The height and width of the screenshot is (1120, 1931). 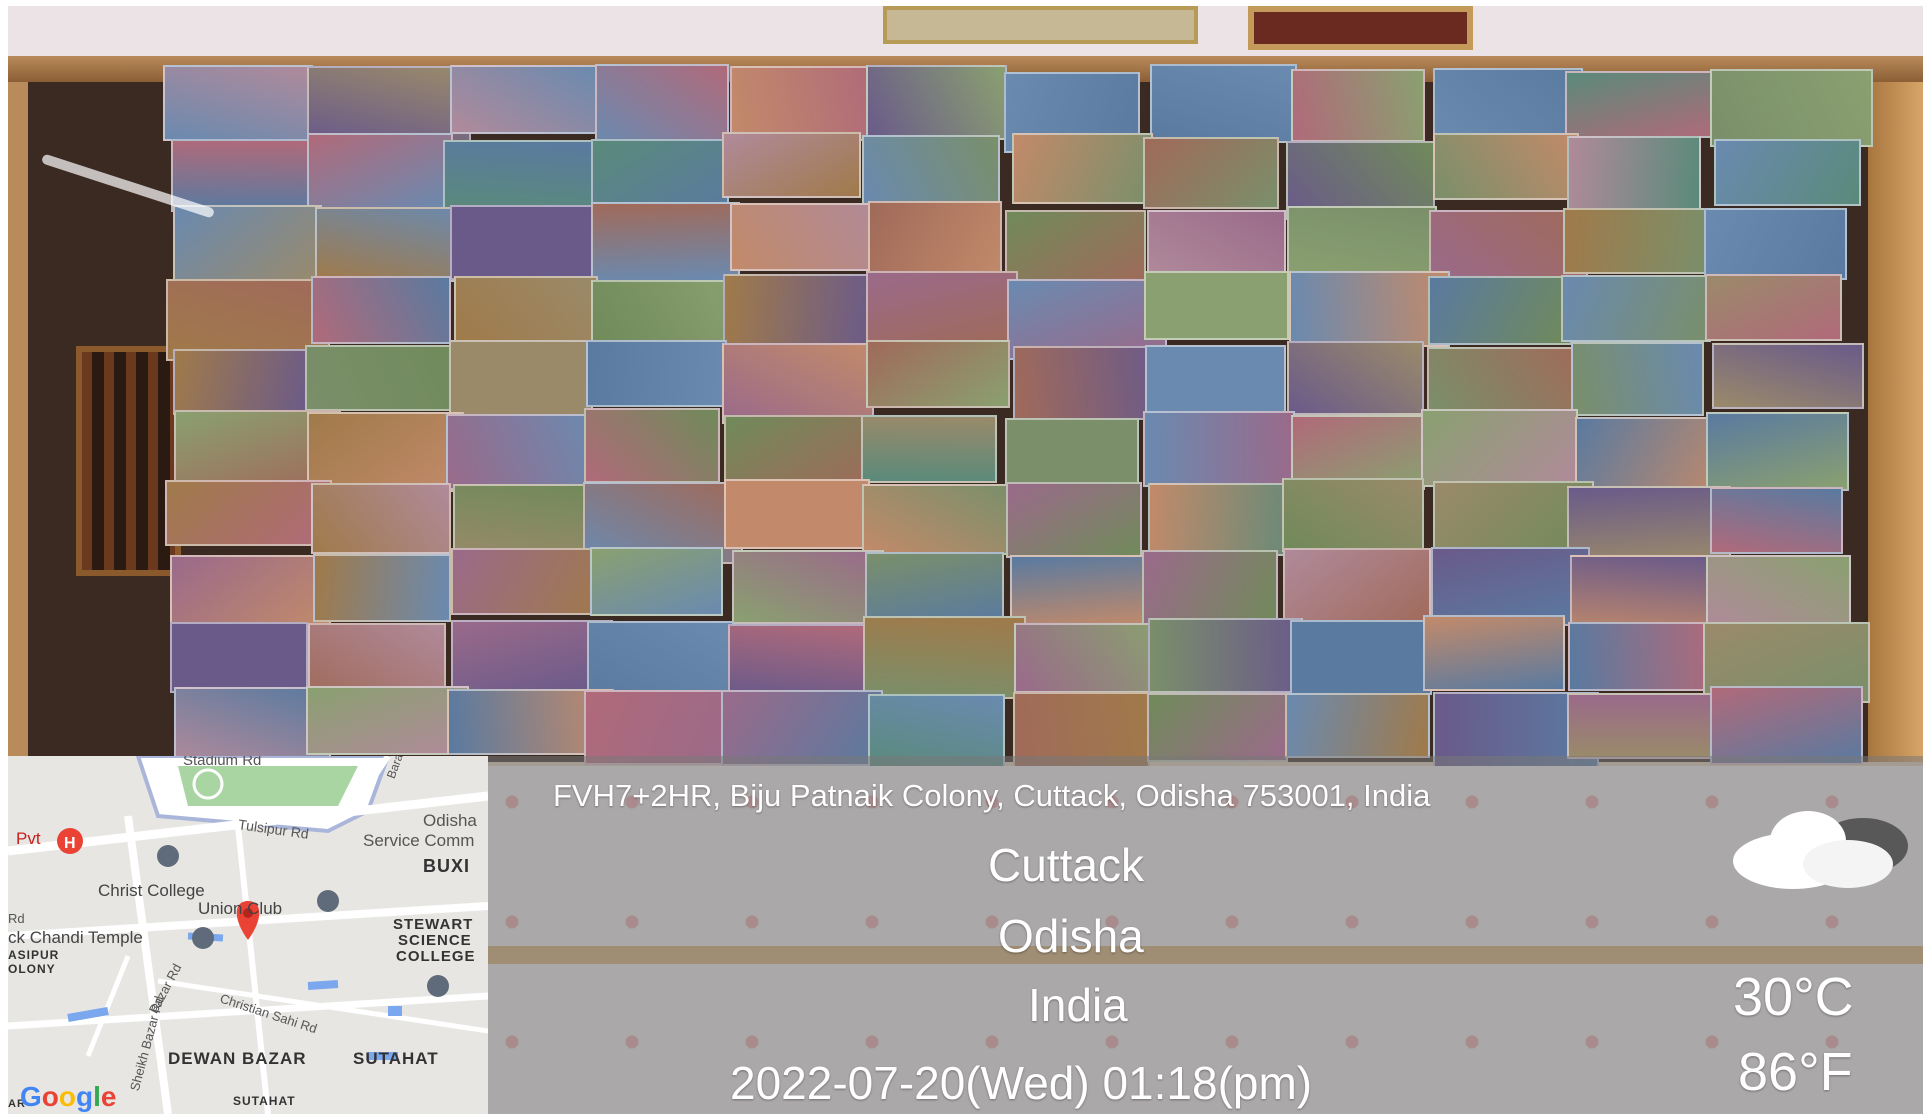 I want to click on google-logo: Google, so click(x=68, y=1096).